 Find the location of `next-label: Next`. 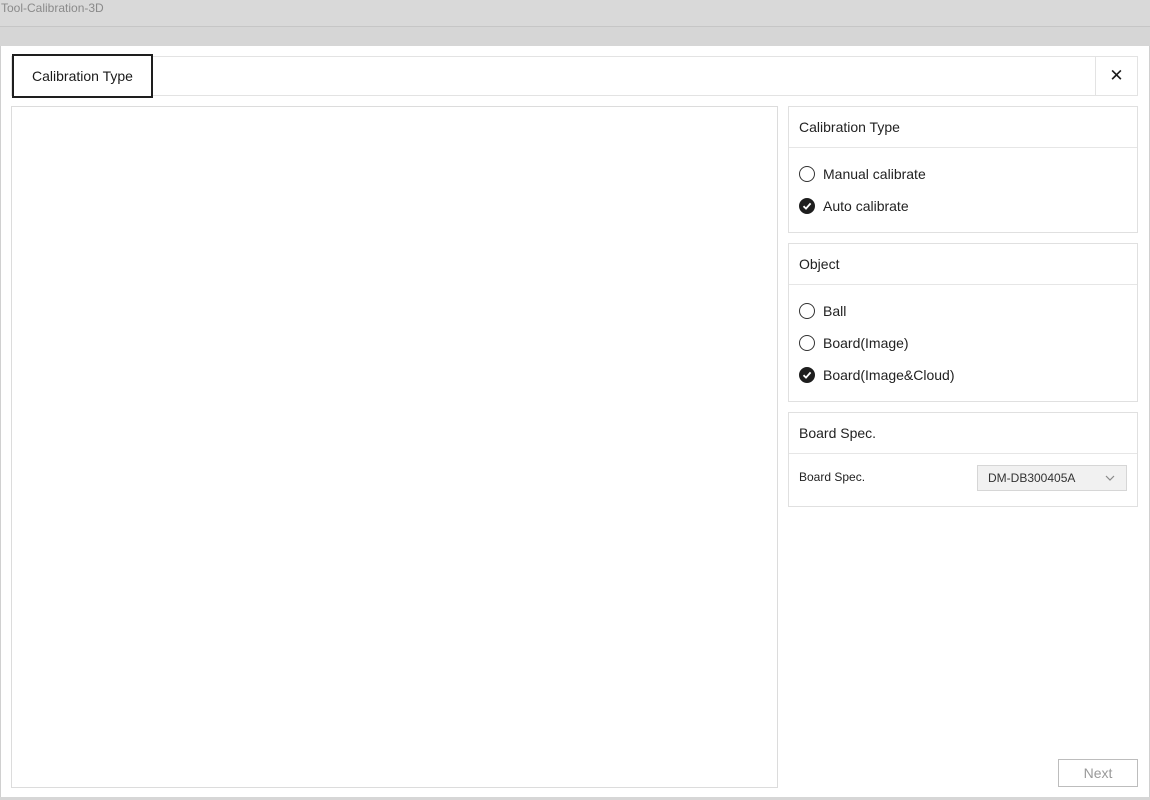

next-label: Next is located at coordinates (1098, 773).